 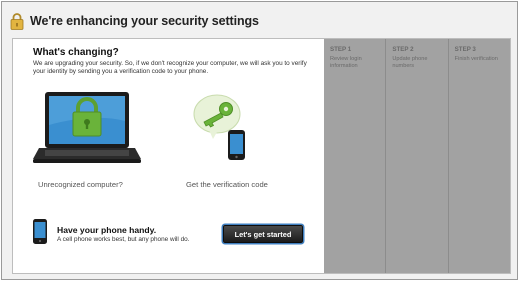 What do you see at coordinates (219, 127) in the screenshot?
I see `phone-key-icon` at bounding box center [219, 127].